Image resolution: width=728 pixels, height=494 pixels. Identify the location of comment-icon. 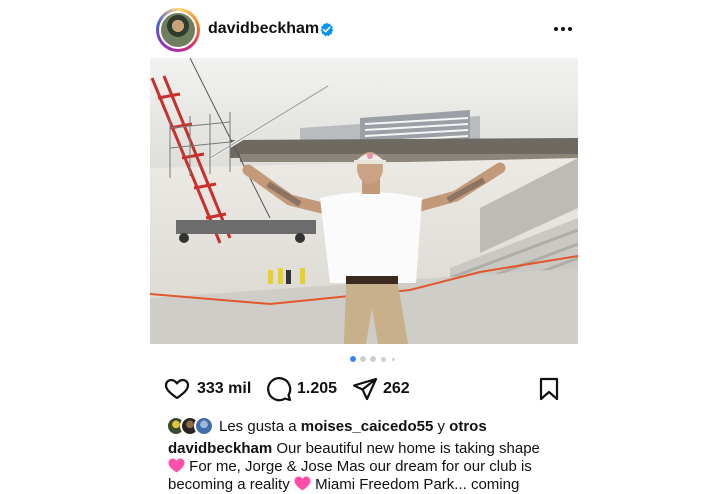
(279, 389).